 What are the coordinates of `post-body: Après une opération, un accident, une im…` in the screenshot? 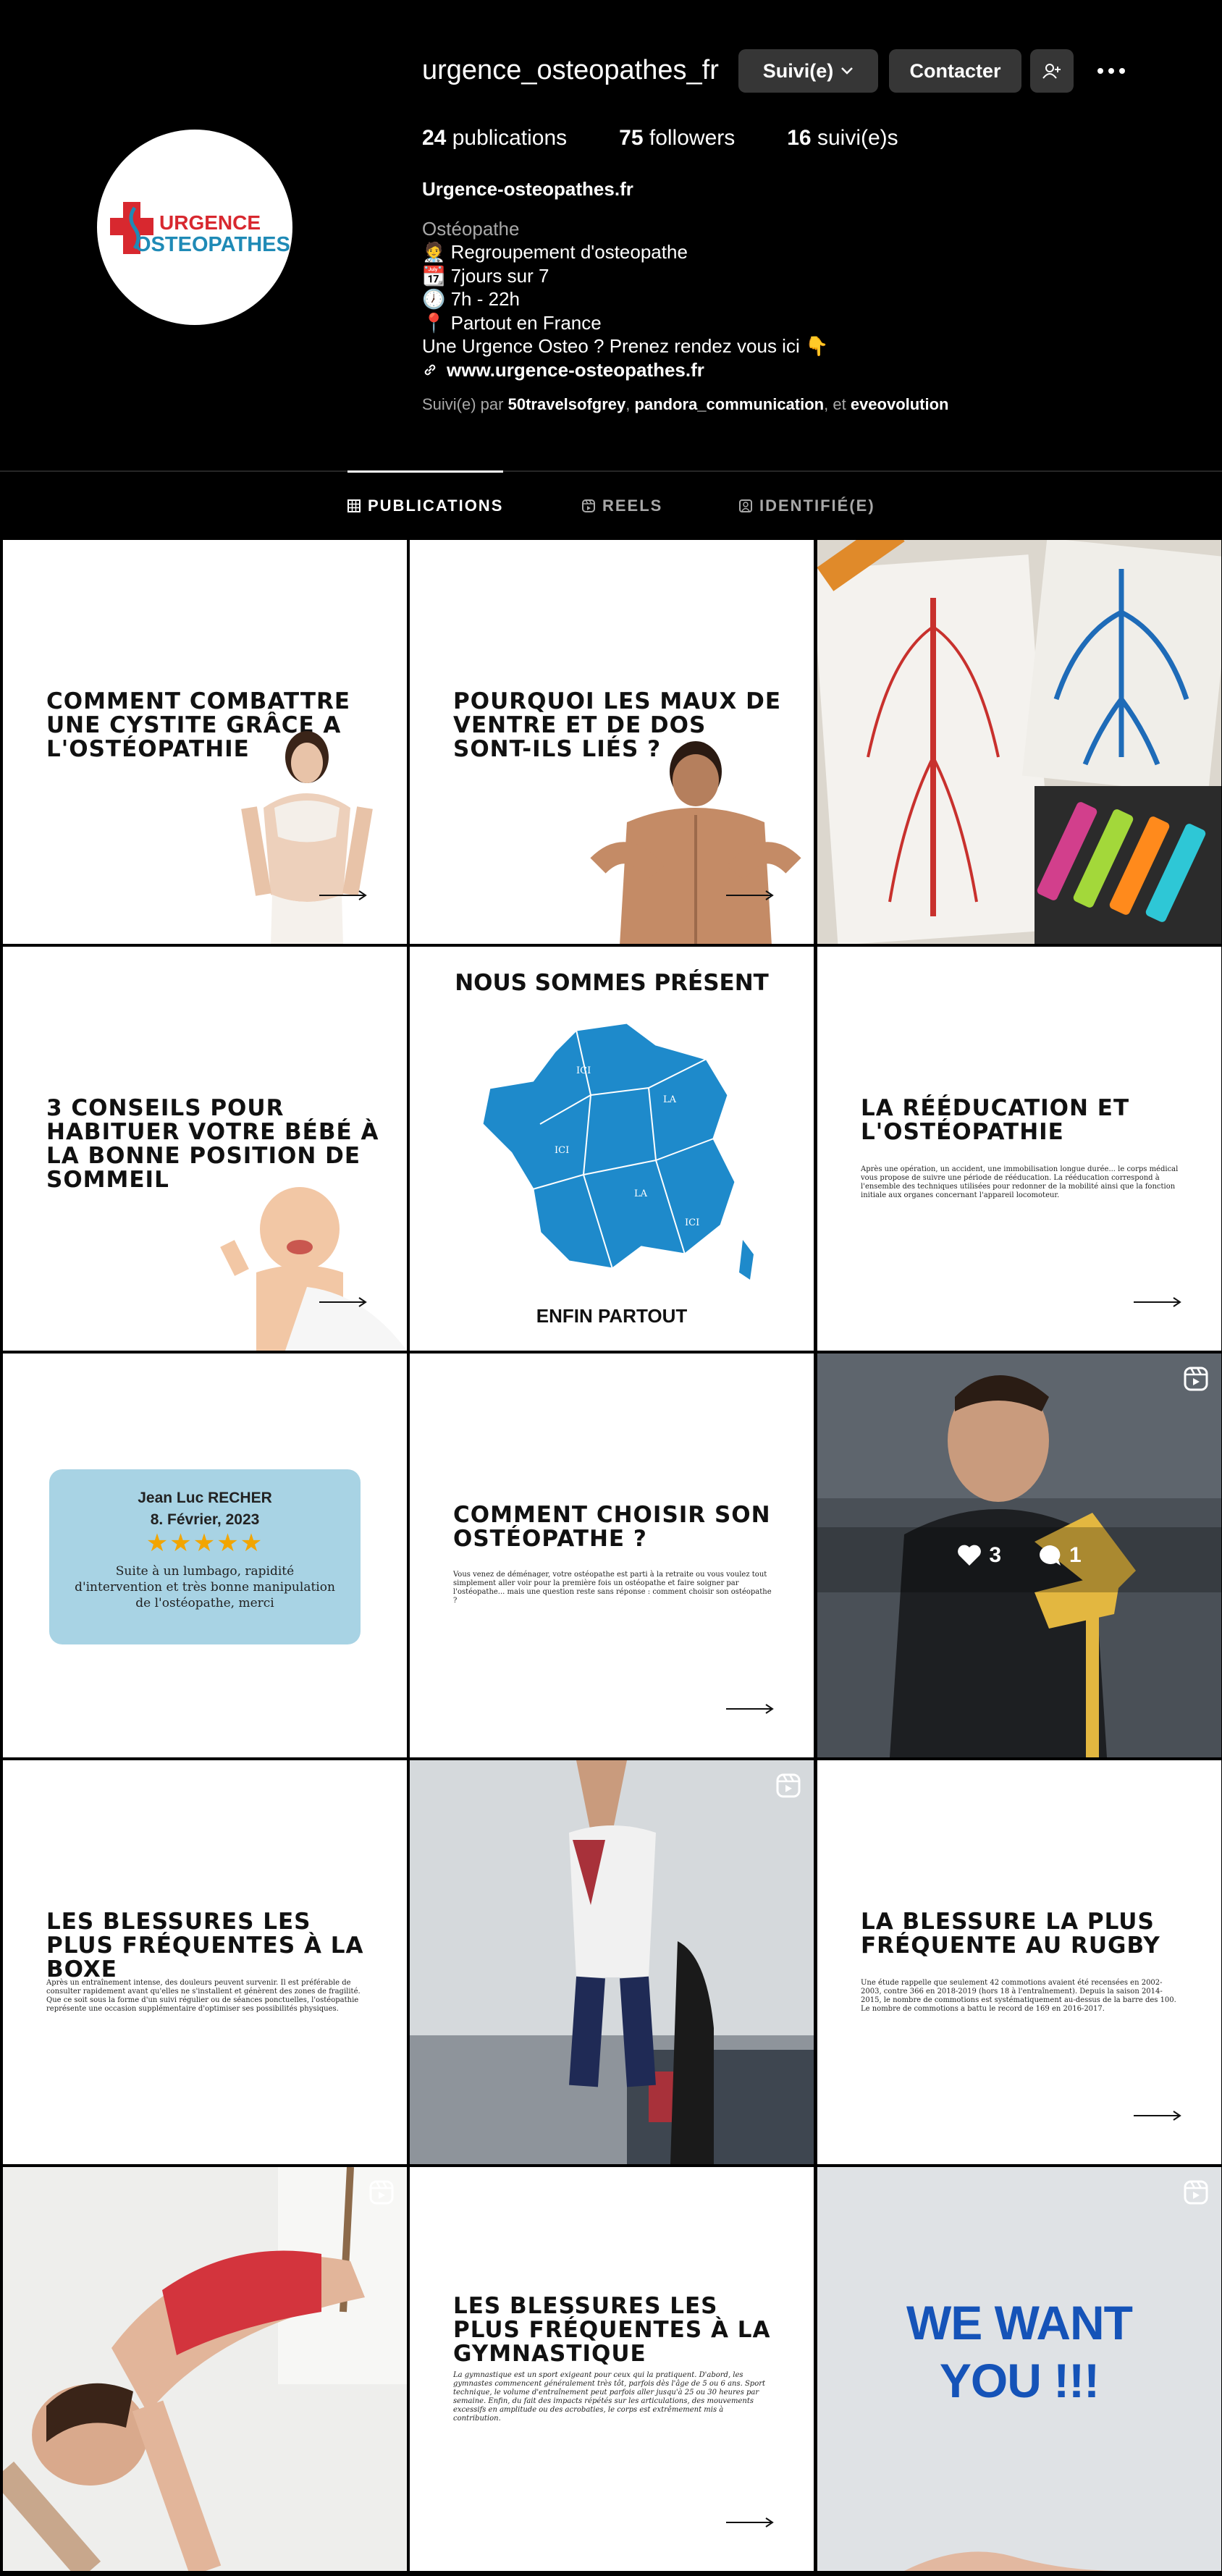 It's located at (1020, 1182).